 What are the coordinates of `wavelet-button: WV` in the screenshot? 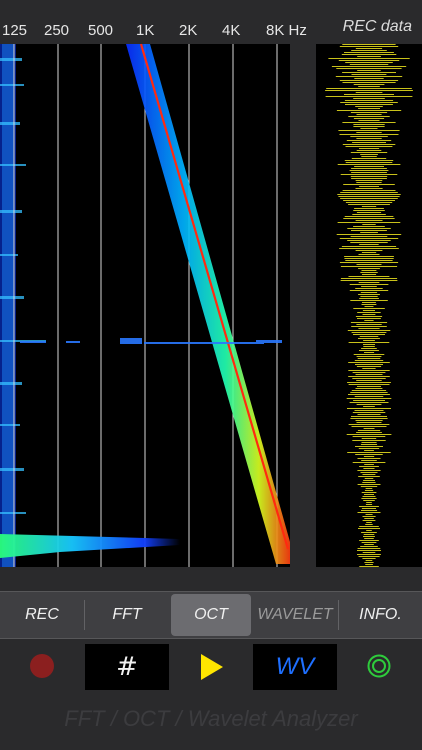 It's located at (295, 667).